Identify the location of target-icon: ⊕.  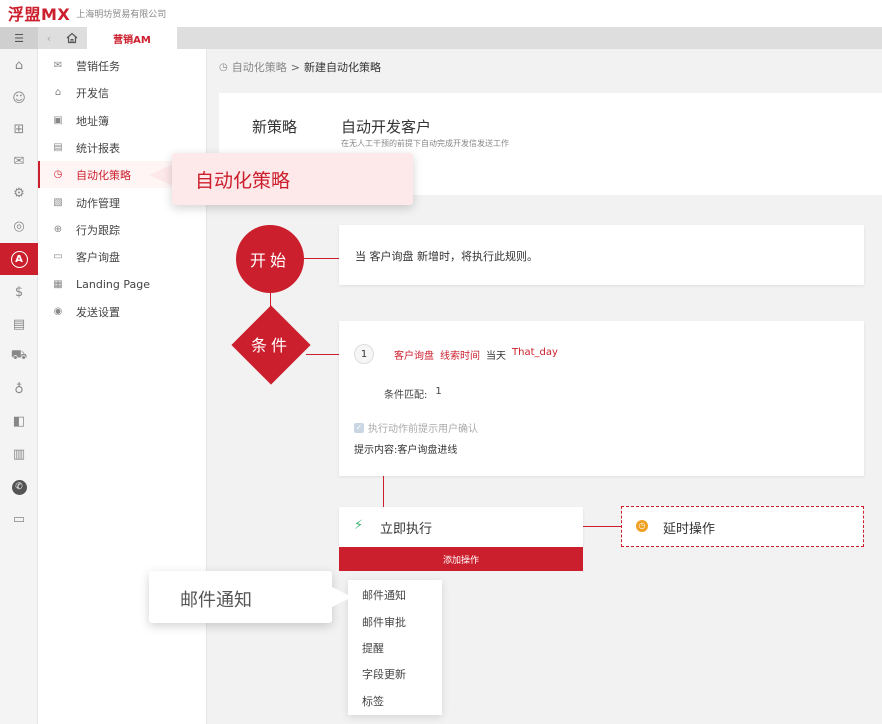
(58, 229).